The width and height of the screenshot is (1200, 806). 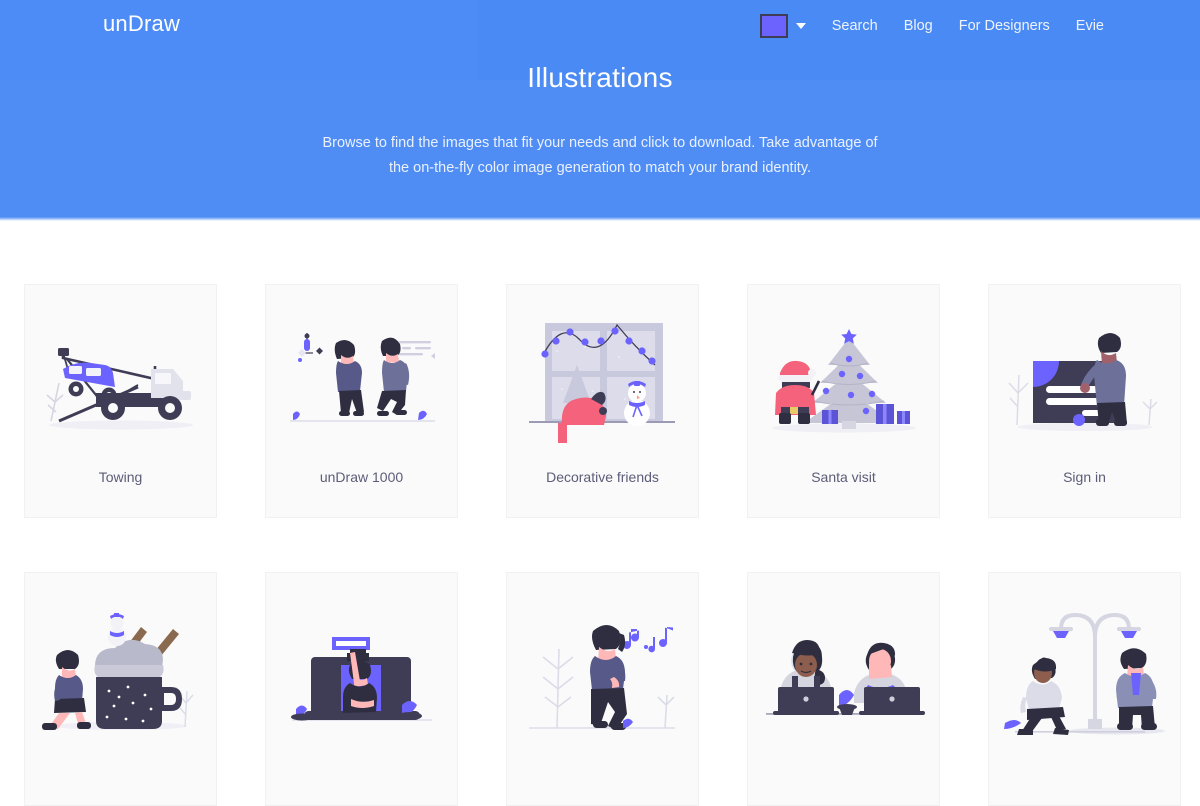 I want to click on sign-in-illustration, so click(x=1084, y=377).